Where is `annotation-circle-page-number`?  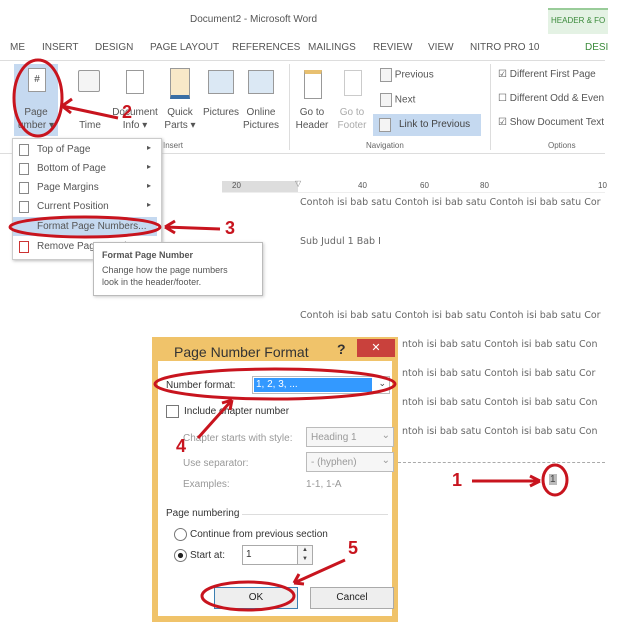
annotation-circle-page-number is located at coordinates (38, 98).